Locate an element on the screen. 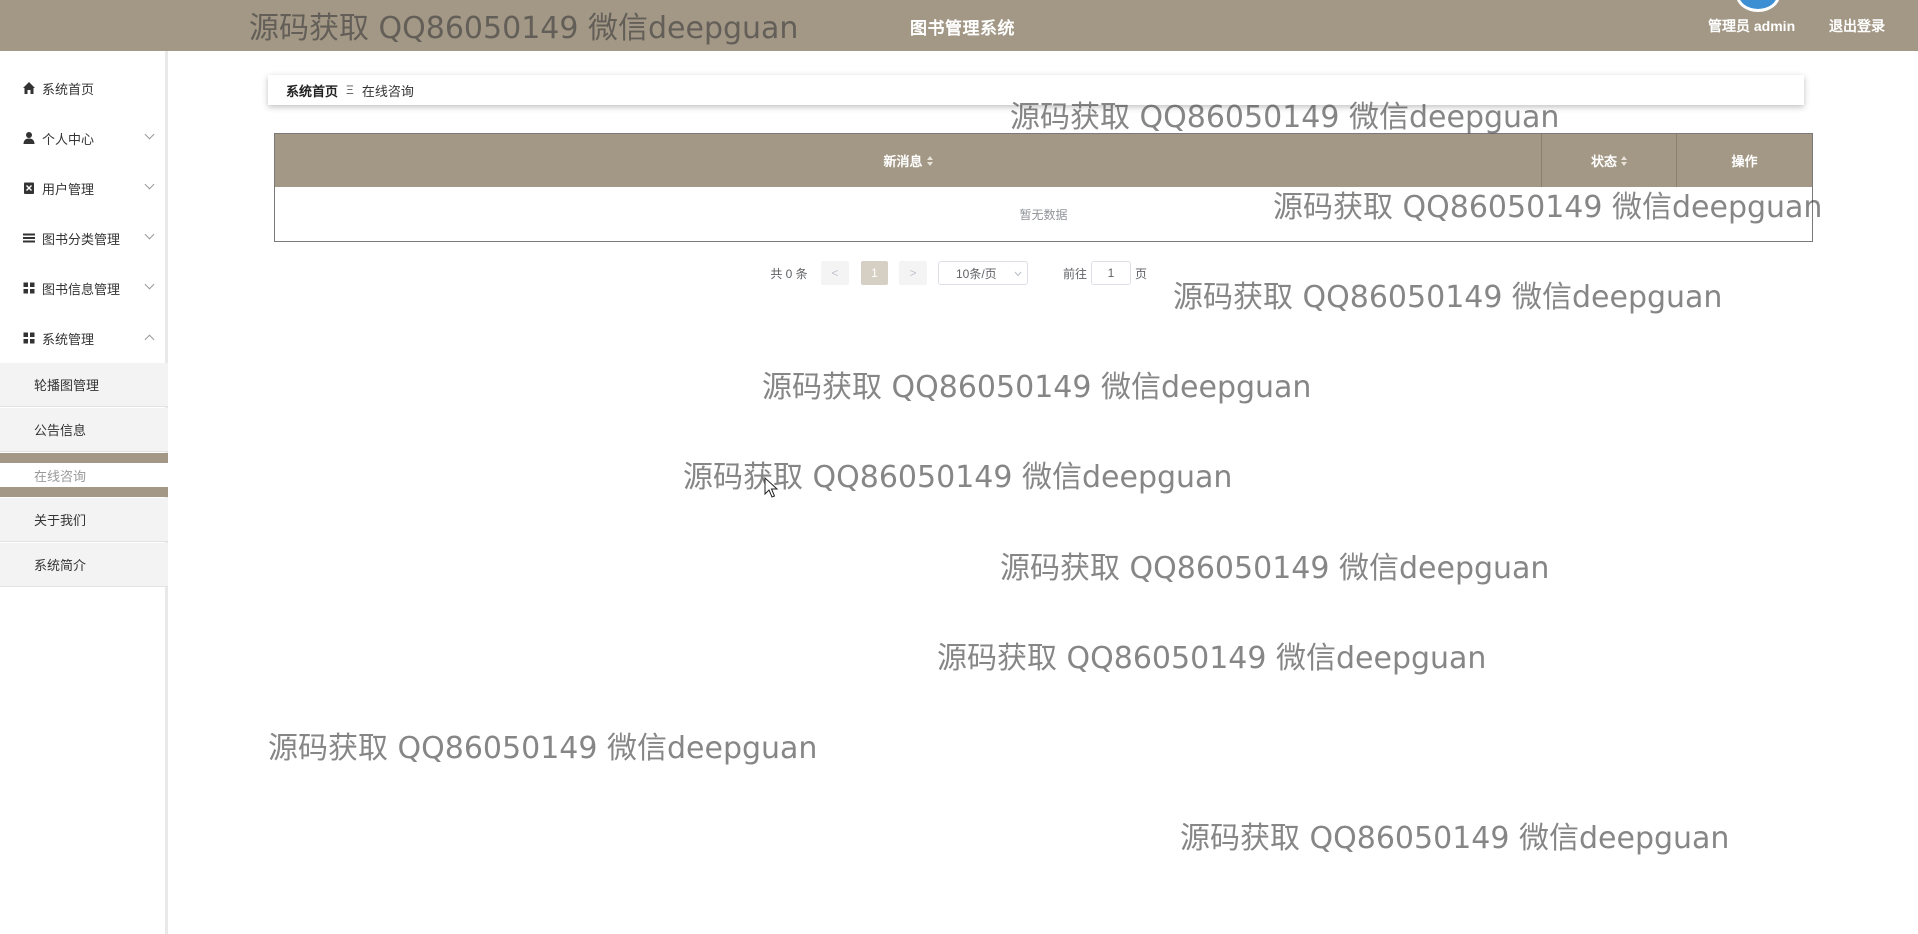  chevron-up-icon is located at coordinates (149, 339).